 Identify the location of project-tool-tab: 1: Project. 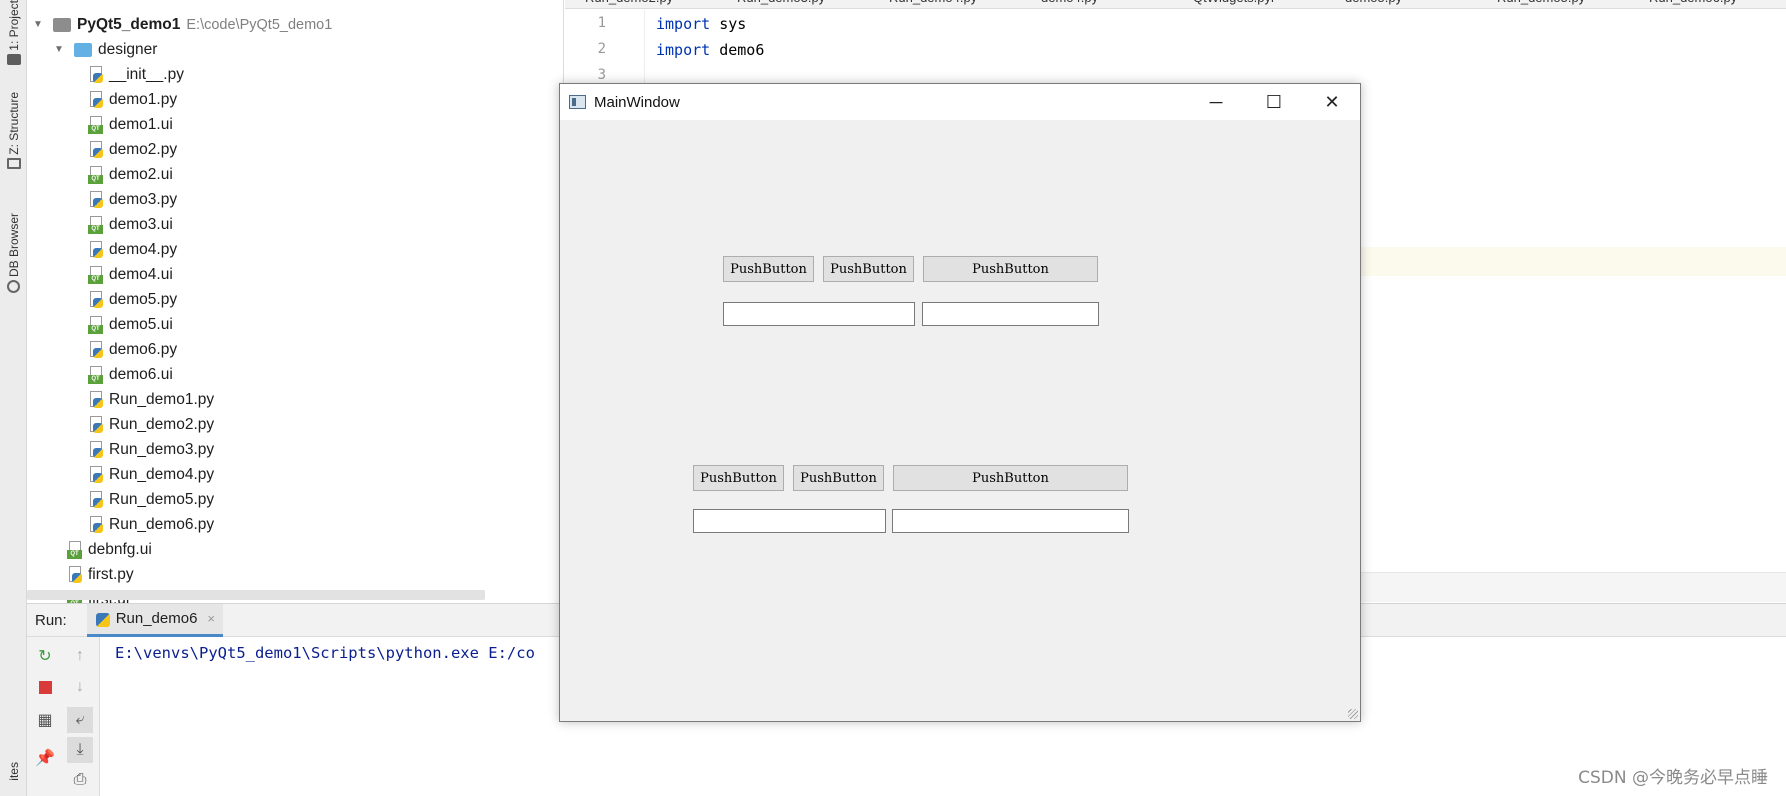
(13, 32).